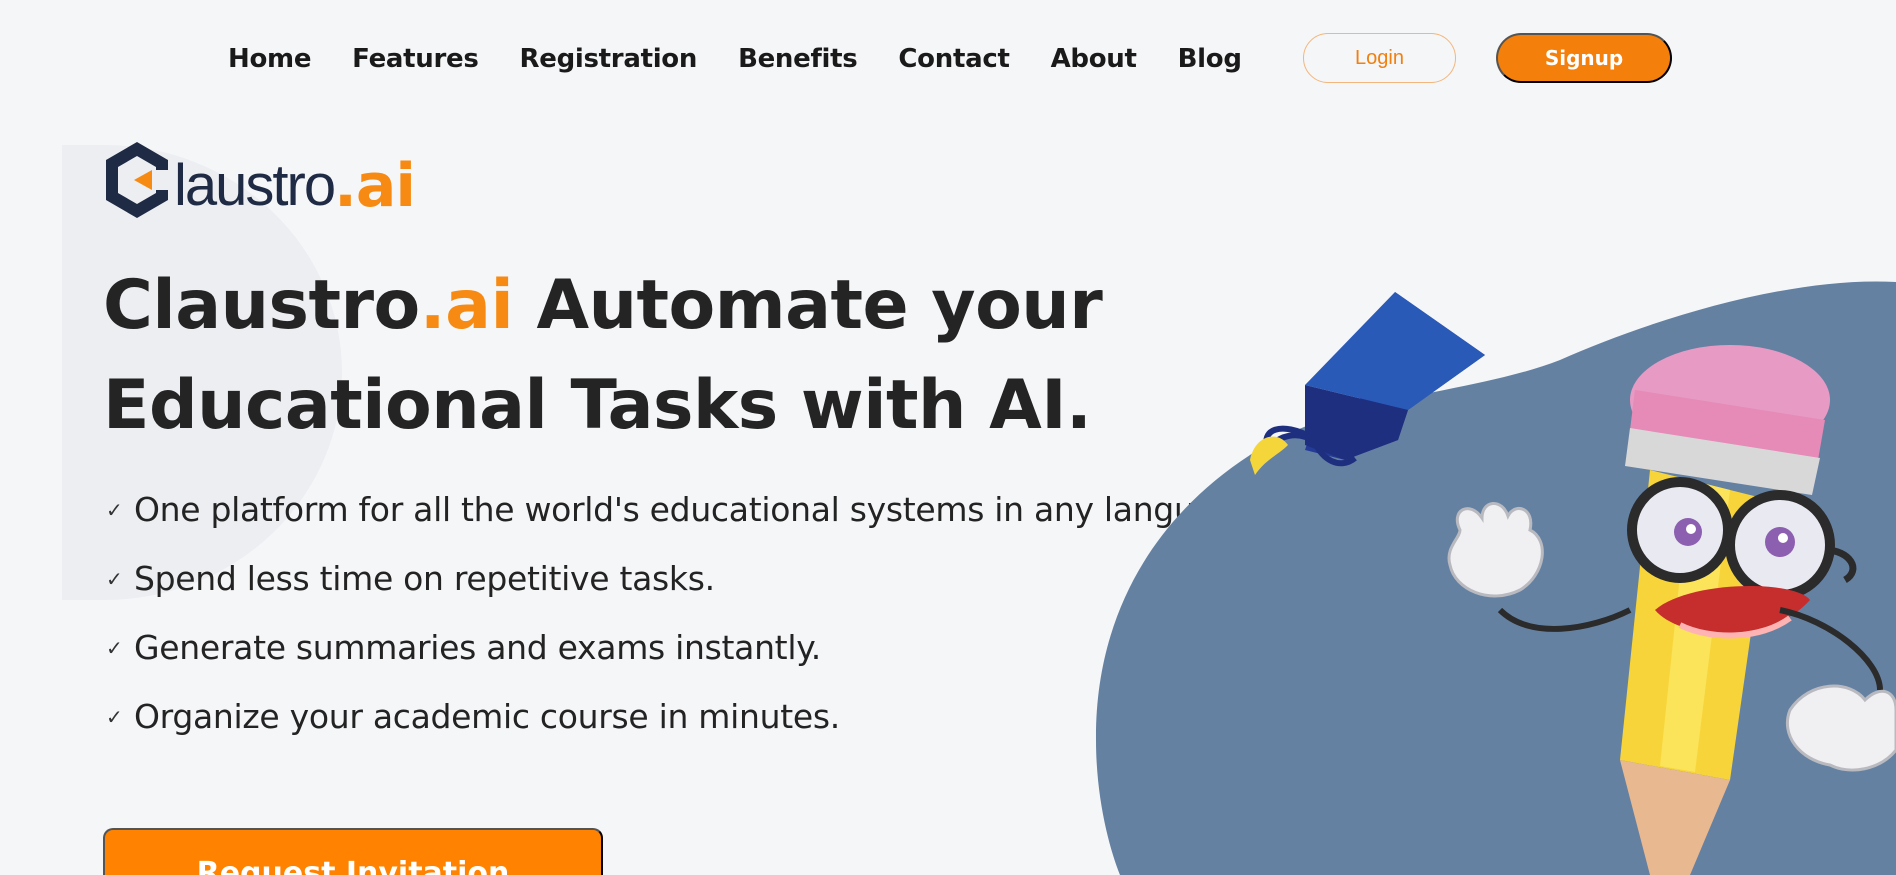  I want to click on claustro-logo-icon, so click(137, 180).